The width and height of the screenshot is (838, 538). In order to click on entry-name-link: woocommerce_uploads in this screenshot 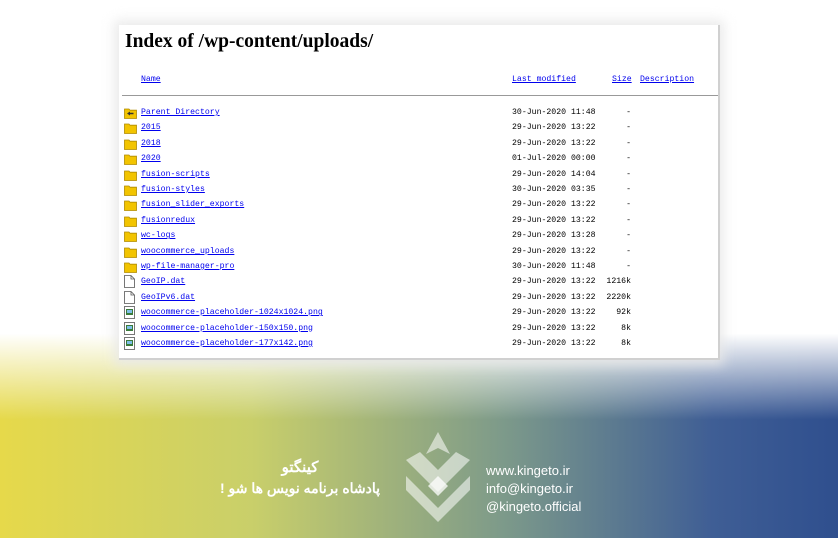, I will do `click(187, 251)`.